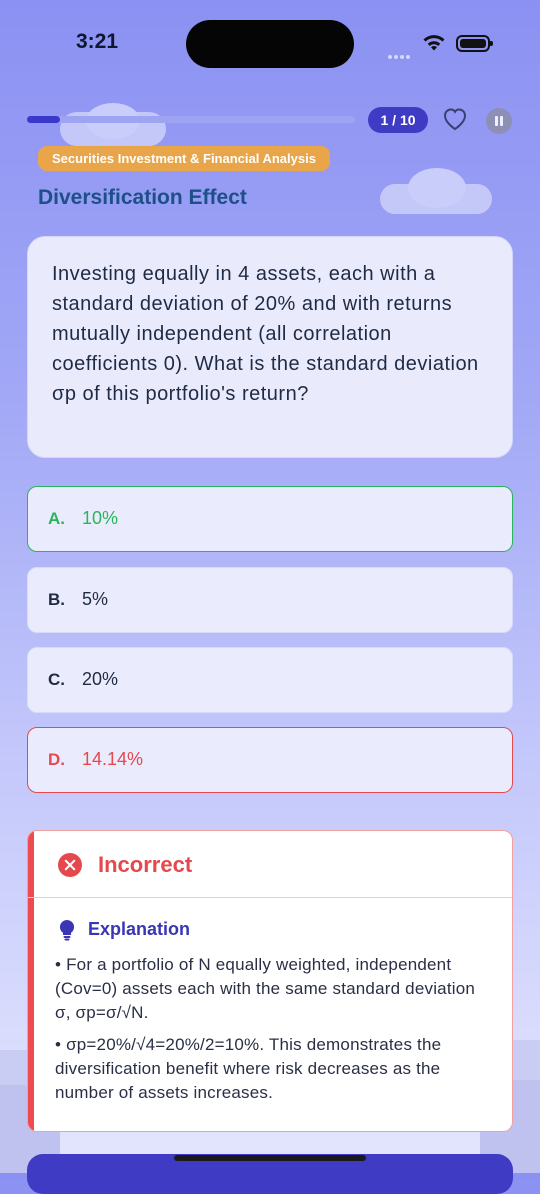 The image size is (540, 1194). What do you see at coordinates (191, 119) in the screenshot?
I see `progress-bar` at bounding box center [191, 119].